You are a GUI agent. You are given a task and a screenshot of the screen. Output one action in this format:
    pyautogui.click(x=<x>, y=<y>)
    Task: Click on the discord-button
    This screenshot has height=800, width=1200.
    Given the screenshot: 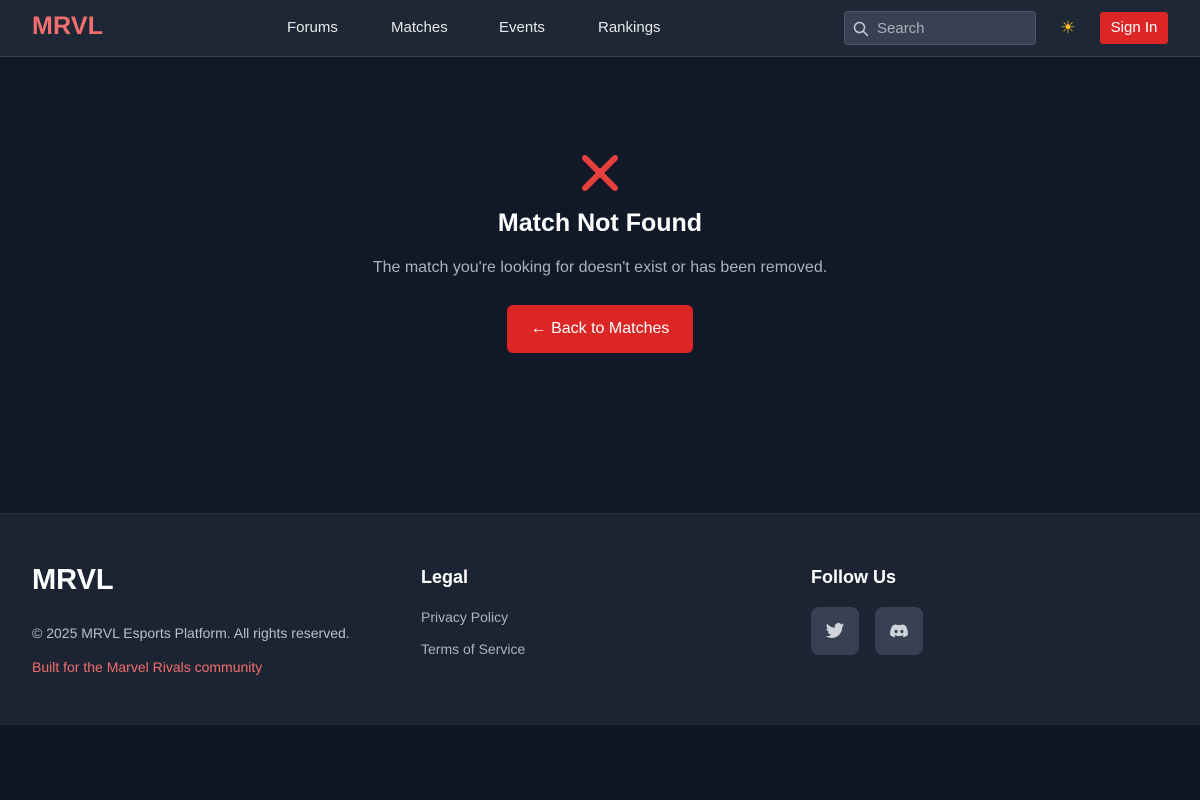 What is the action you would take?
    pyautogui.click(x=899, y=631)
    